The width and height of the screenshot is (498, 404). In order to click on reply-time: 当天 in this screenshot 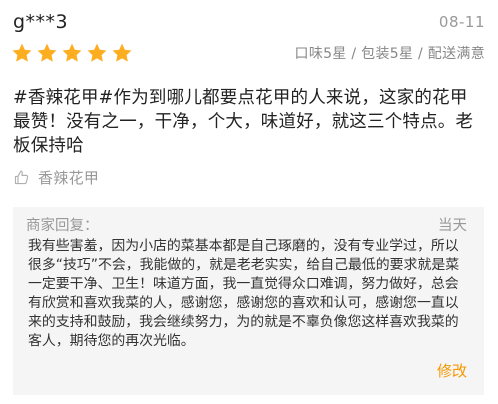, I will do `click(452, 225)`.